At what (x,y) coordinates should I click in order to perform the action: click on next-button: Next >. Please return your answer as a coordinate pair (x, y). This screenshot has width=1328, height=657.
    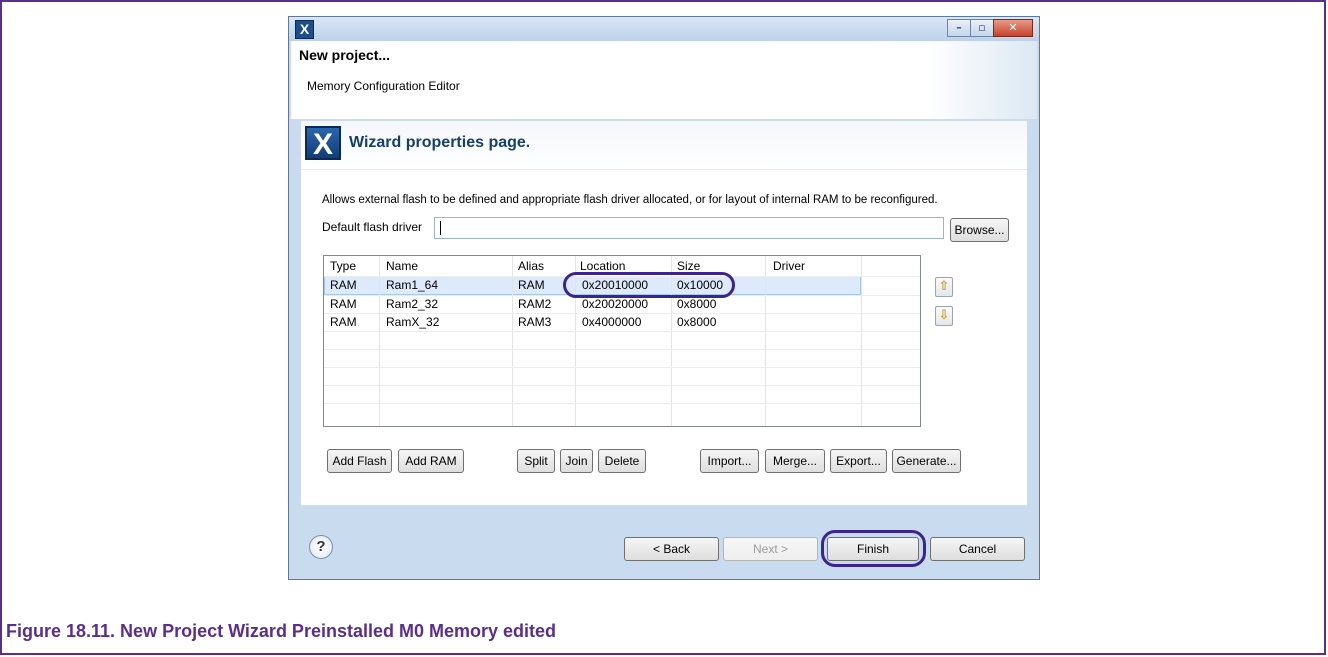
    Looking at the image, I should click on (770, 549).